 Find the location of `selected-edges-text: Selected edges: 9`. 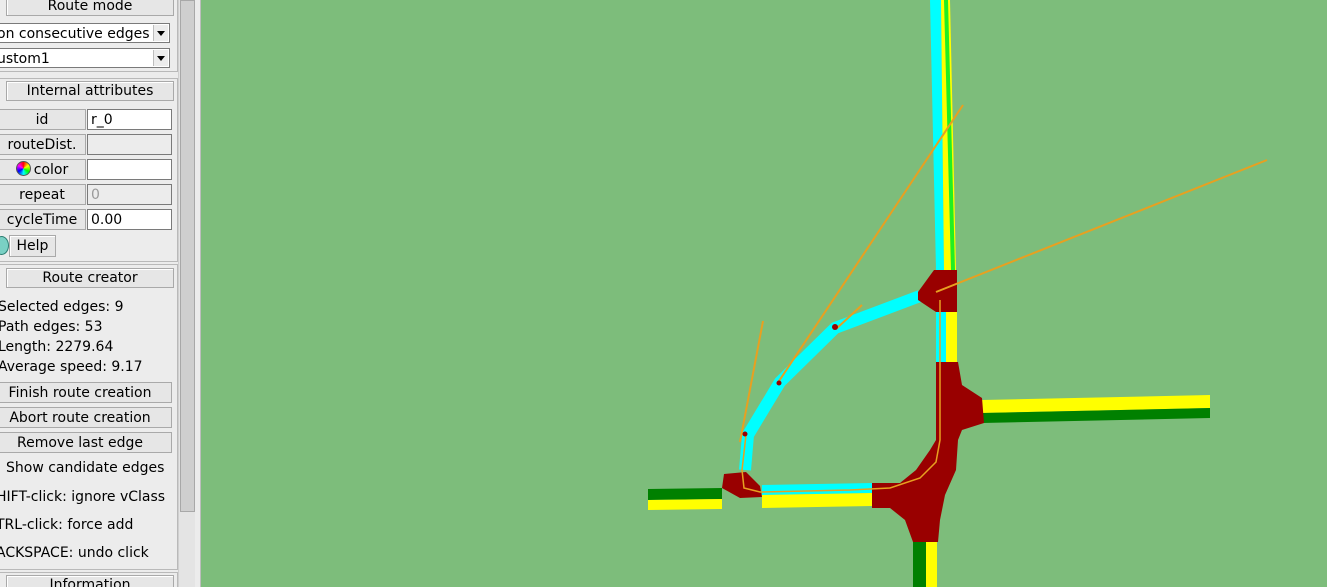

selected-edges-text: Selected edges: 9 is located at coordinates (62, 307).